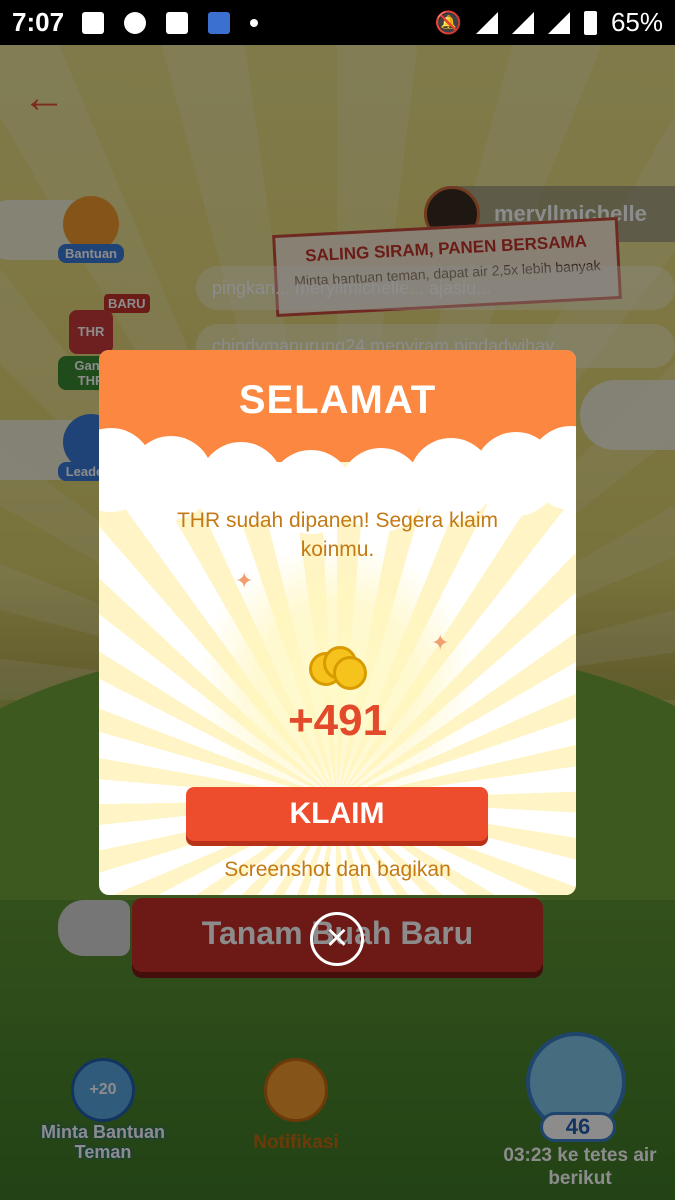 The image size is (675, 1200). Describe the element at coordinates (337, 870) in the screenshot. I see `screenshot-share-link: Screenshot dan bagikan` at that location.